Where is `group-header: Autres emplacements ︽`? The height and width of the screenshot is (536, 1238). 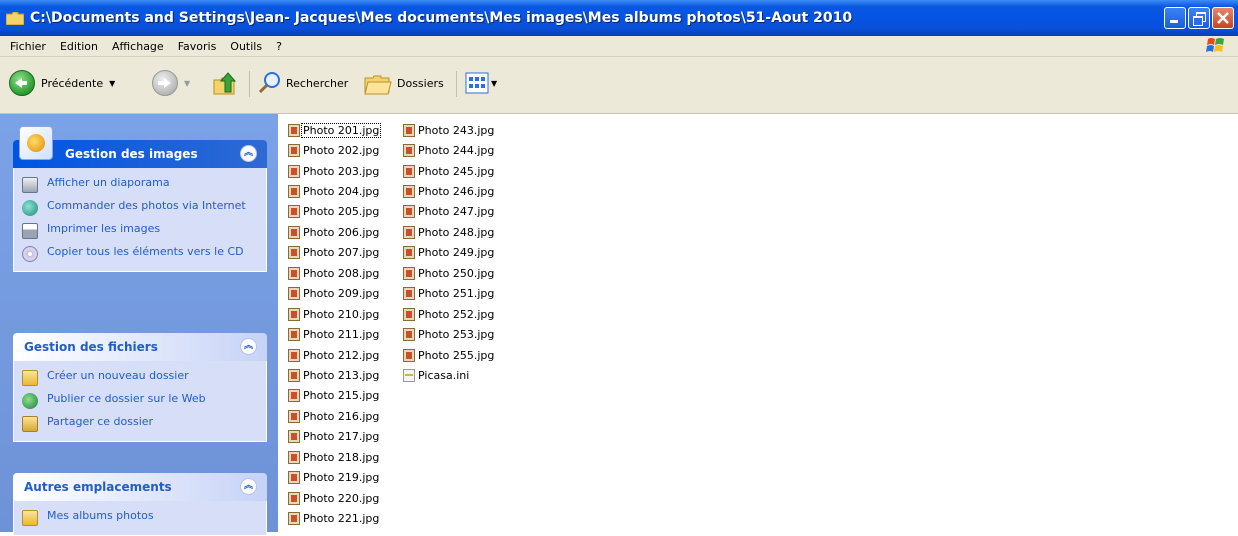
group-header: Autres emplacements ︽ is located at coordinates (140, 487).